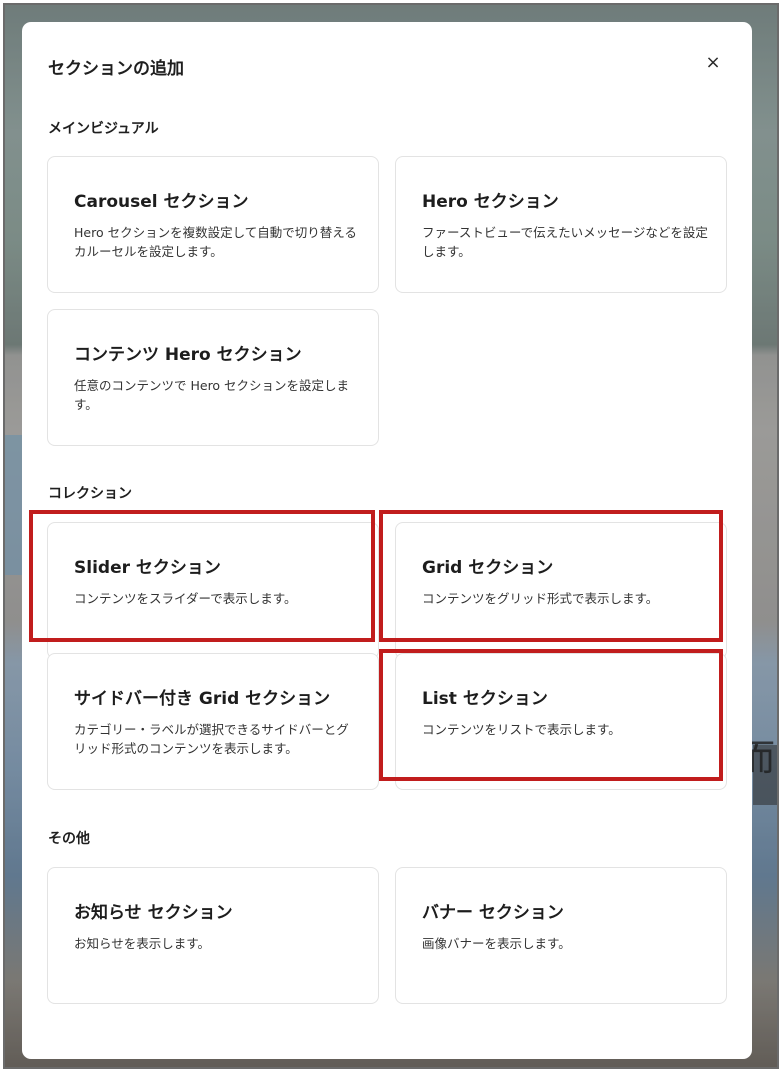 This screenshot has height=1072, width=782. I want to click on card-title: Grid セクション, so click(488, 568).